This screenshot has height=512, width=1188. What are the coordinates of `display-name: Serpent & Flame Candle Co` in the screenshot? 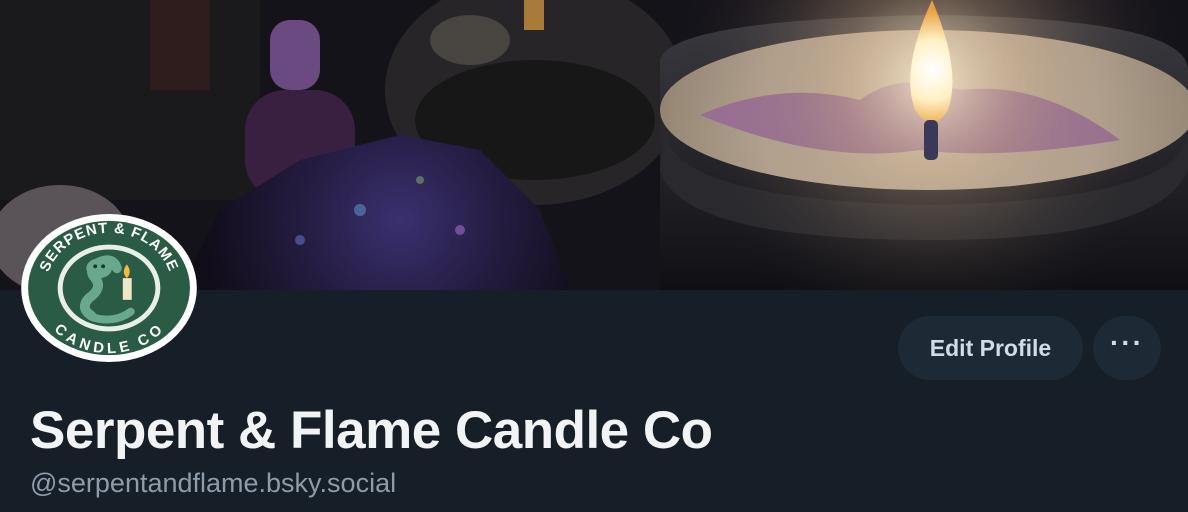 It's located at (371, 430).